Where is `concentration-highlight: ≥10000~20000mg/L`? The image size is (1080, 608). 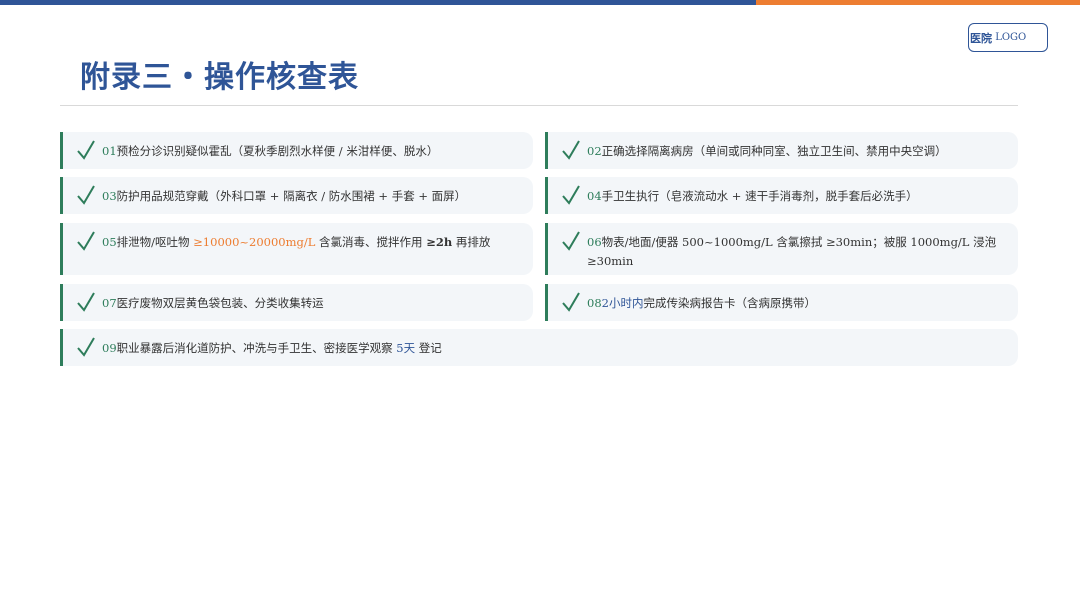
concentration-highlight: ≥10000~20000mg/L is located at coordinates (254, 242).